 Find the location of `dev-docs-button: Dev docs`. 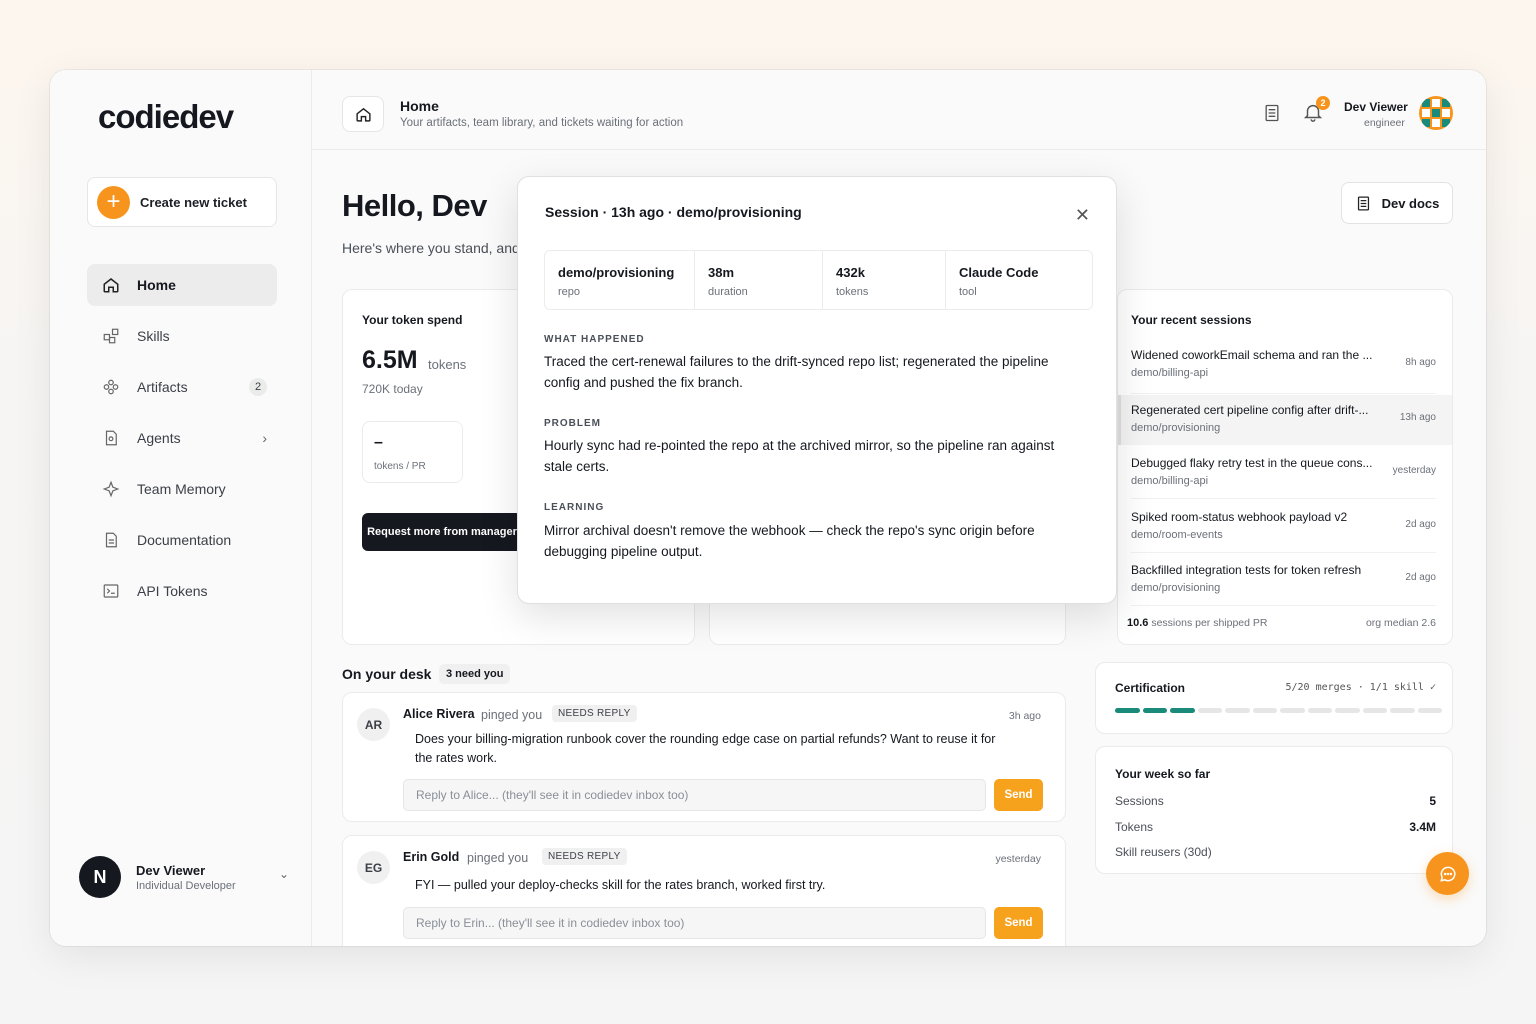

dev-docs-button: Dev docs is located at coordinates (1397, 203).